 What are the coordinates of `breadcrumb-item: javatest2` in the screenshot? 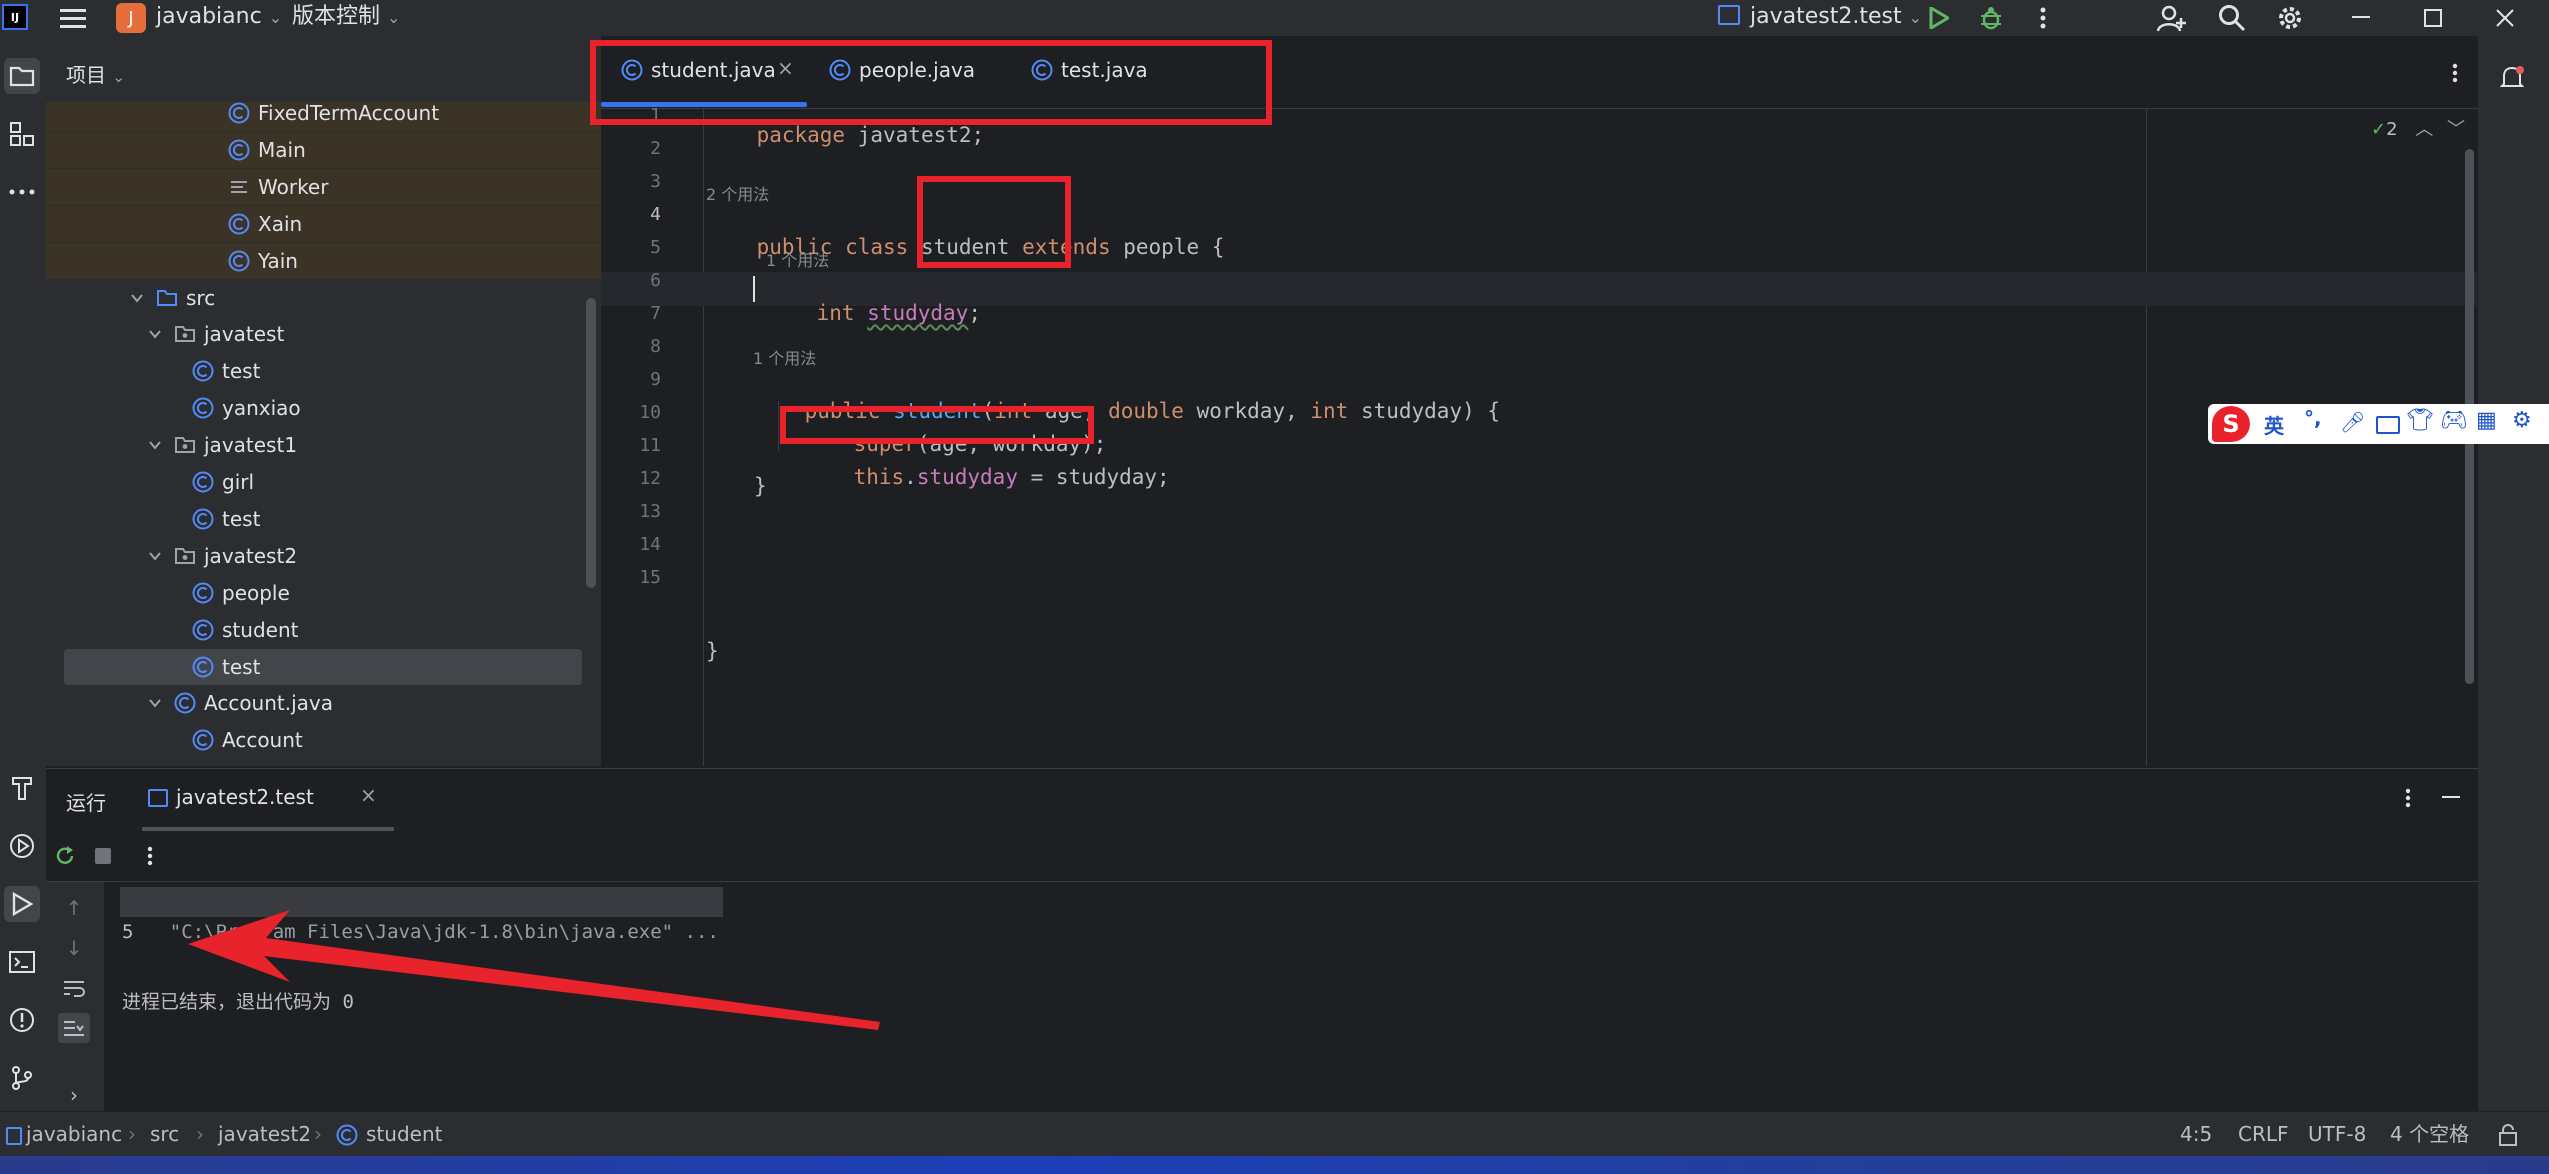 It's located at (264, 1134).